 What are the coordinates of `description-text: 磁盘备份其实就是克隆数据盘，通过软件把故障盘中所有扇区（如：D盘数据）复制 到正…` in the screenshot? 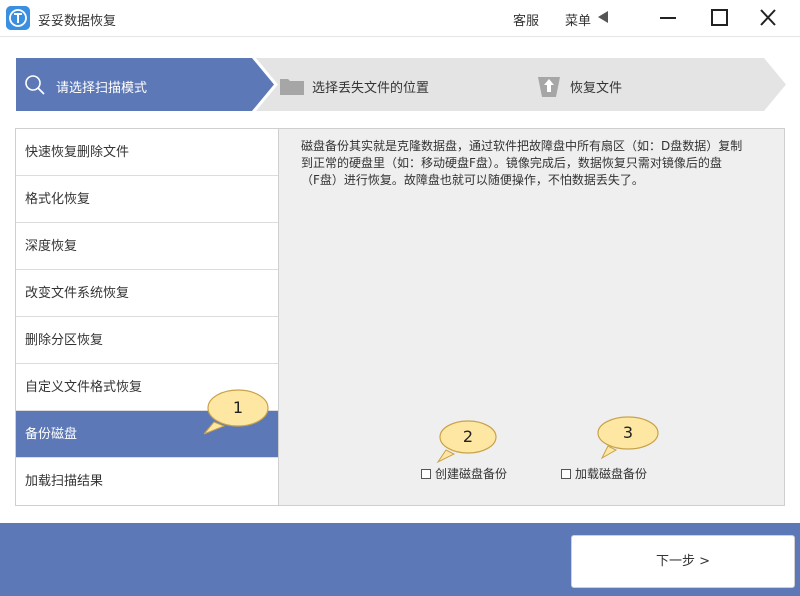 It's located at (540, 163).